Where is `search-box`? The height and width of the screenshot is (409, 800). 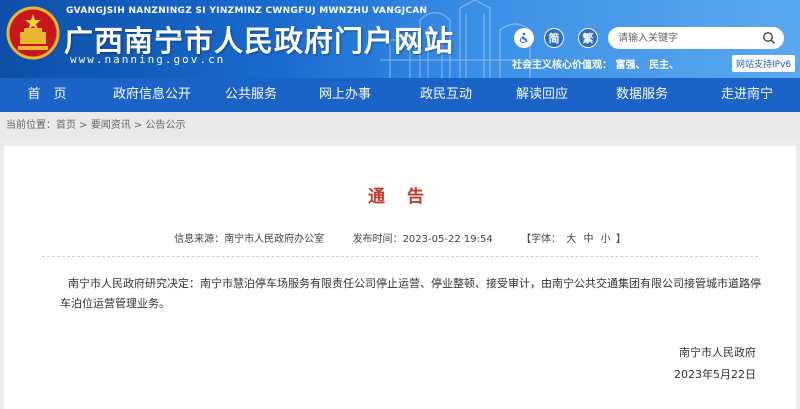
search-box is located at coordinates (696, 38).